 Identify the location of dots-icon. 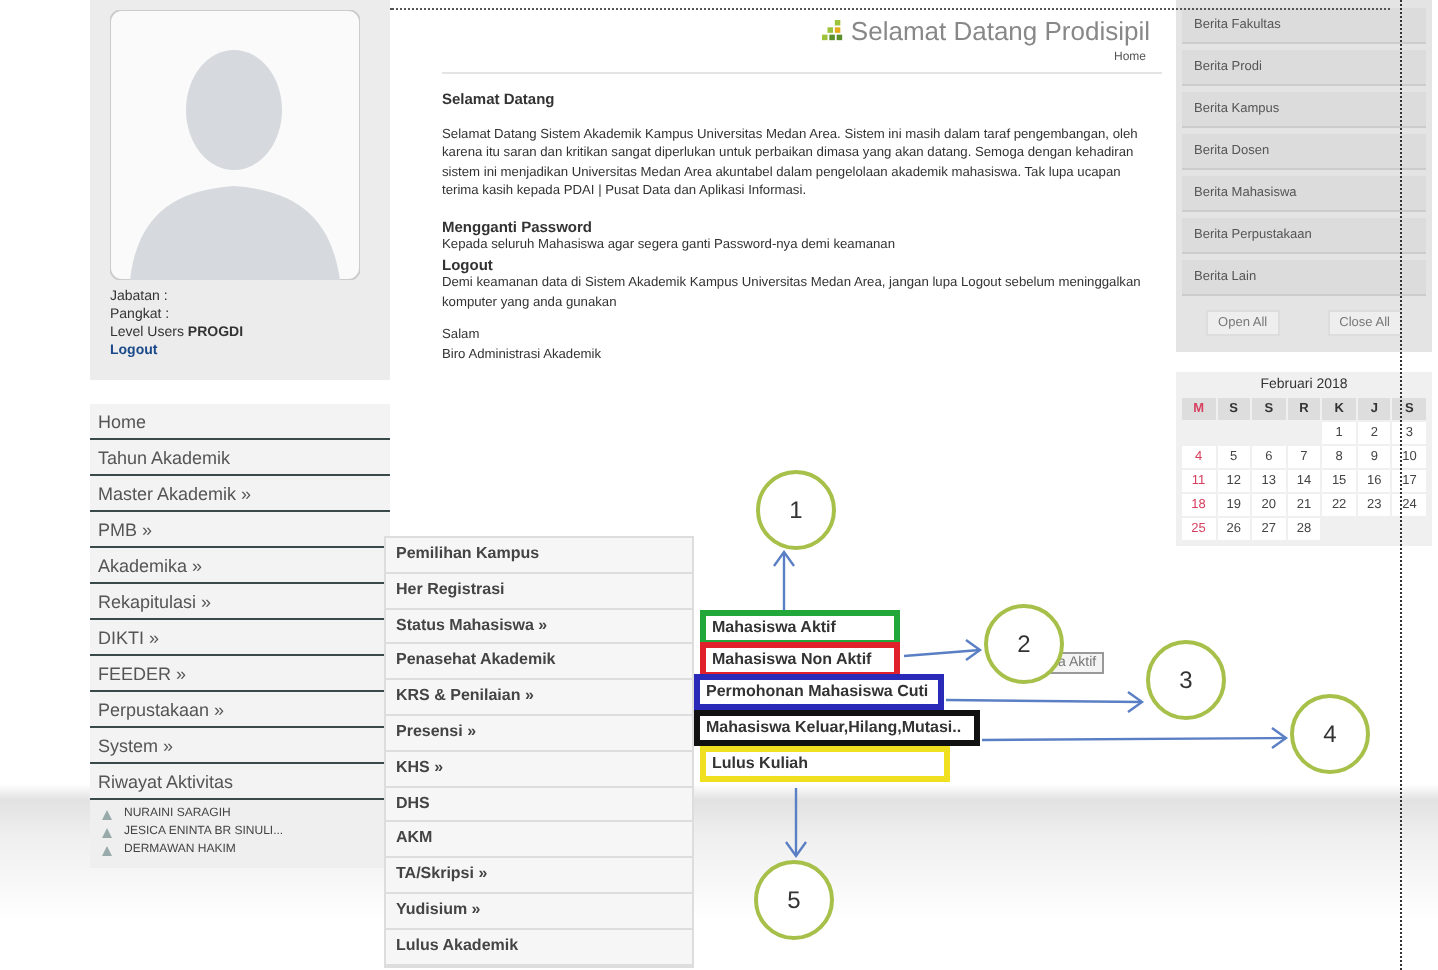
(833, 31).